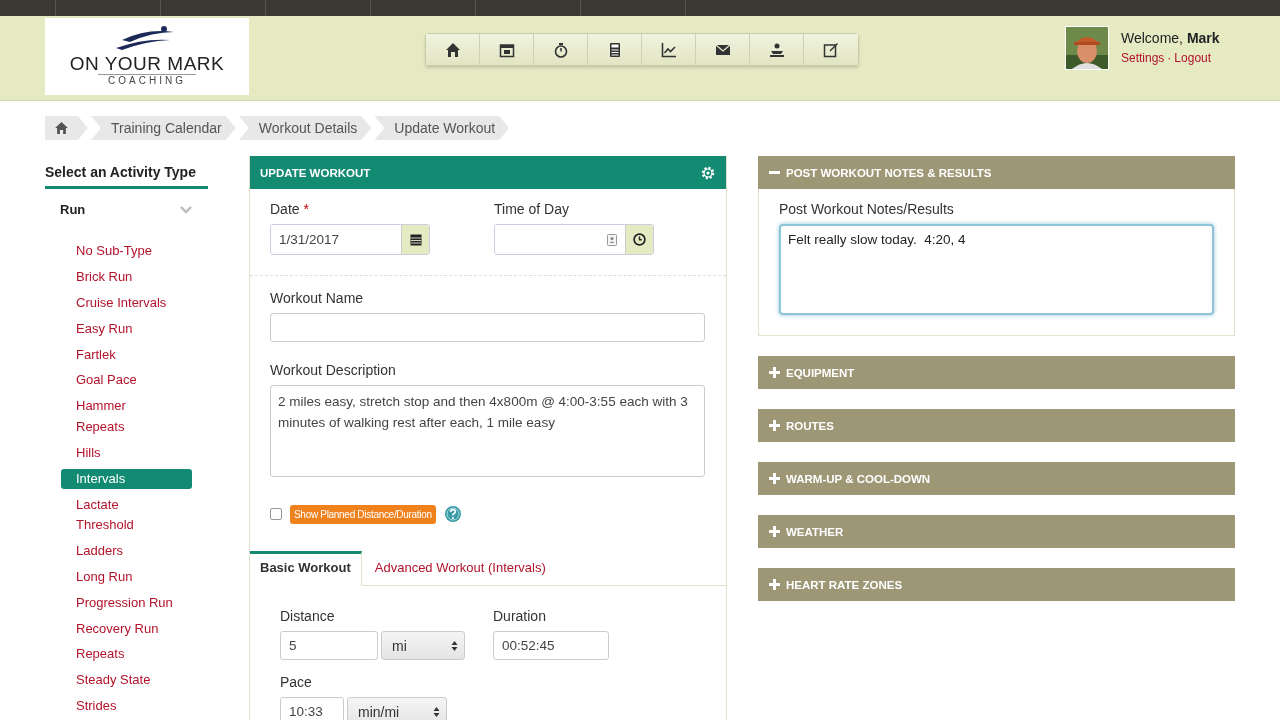 The width and height of the screenshot is (1280, 720). Describe the element at coordinates (315, 172) in the screenshot. I see `panel-title: UPDATE WORKOUT` at that location.